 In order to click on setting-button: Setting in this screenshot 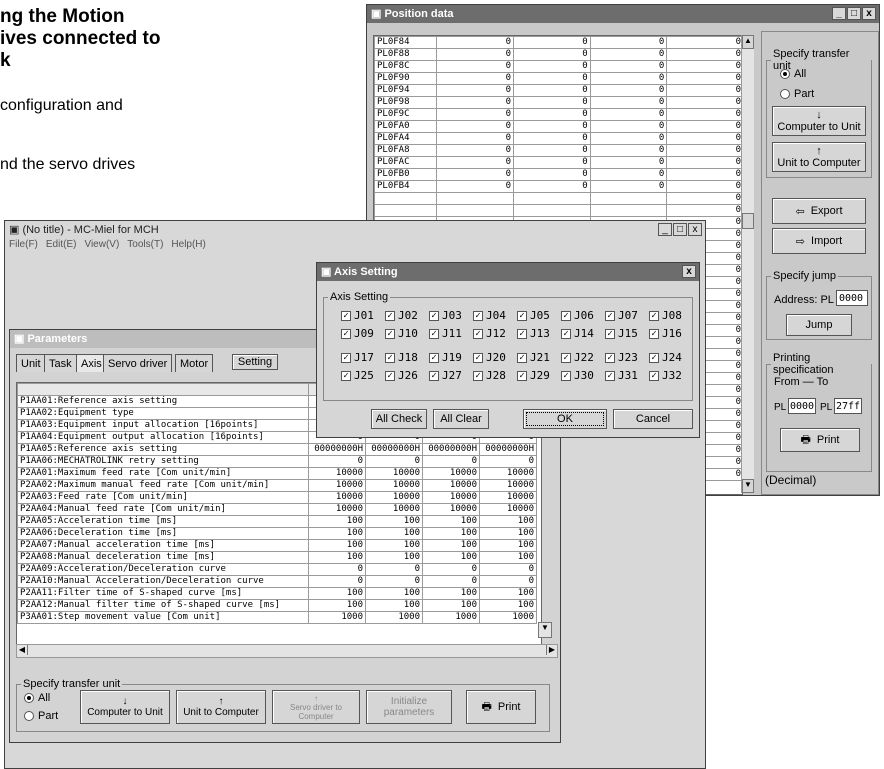, I will do `click(255, 362)`.